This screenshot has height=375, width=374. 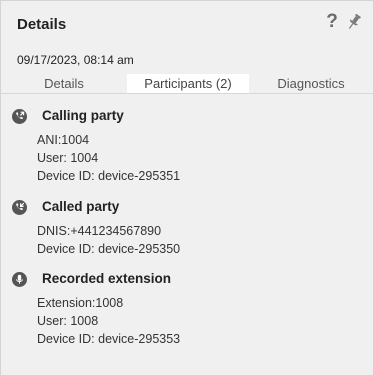 I want to click on called-device-id: Device ID: device-295350, so click(x=109, y=249).